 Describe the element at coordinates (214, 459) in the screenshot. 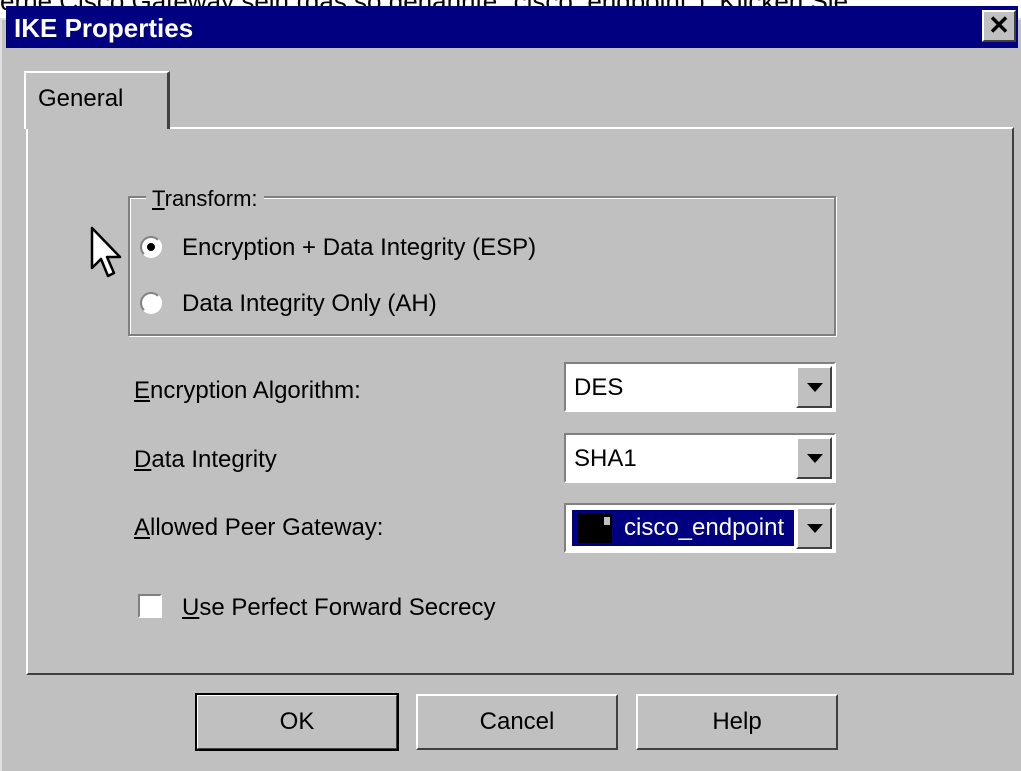

I see `data-integrity-label-rest: ata Integrity` at that location.